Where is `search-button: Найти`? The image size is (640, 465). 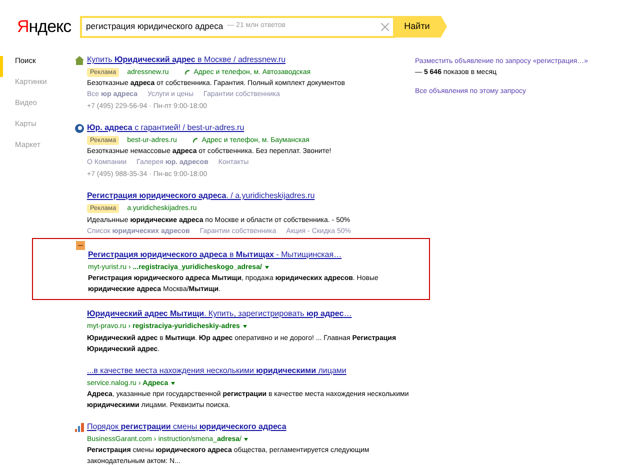
search-button: Найти is located at coordinates (421, 27).